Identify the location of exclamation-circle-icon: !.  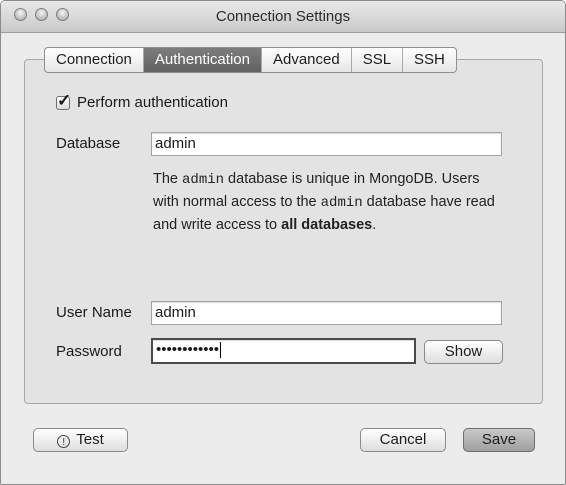
(64, 441).